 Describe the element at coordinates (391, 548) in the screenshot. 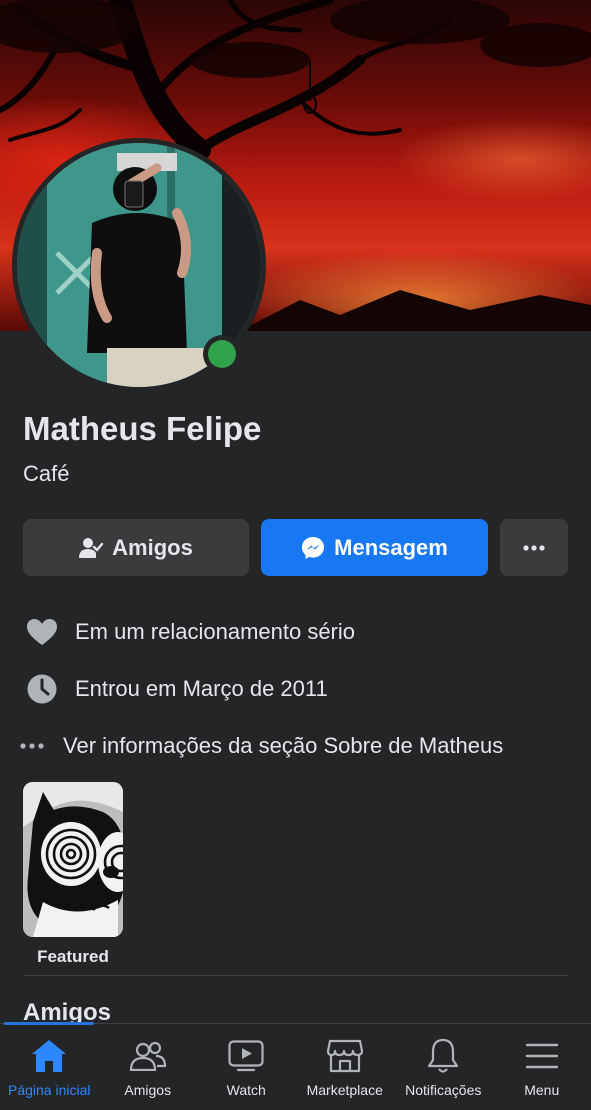

I see `message-button-label: Mensagem` at that location.